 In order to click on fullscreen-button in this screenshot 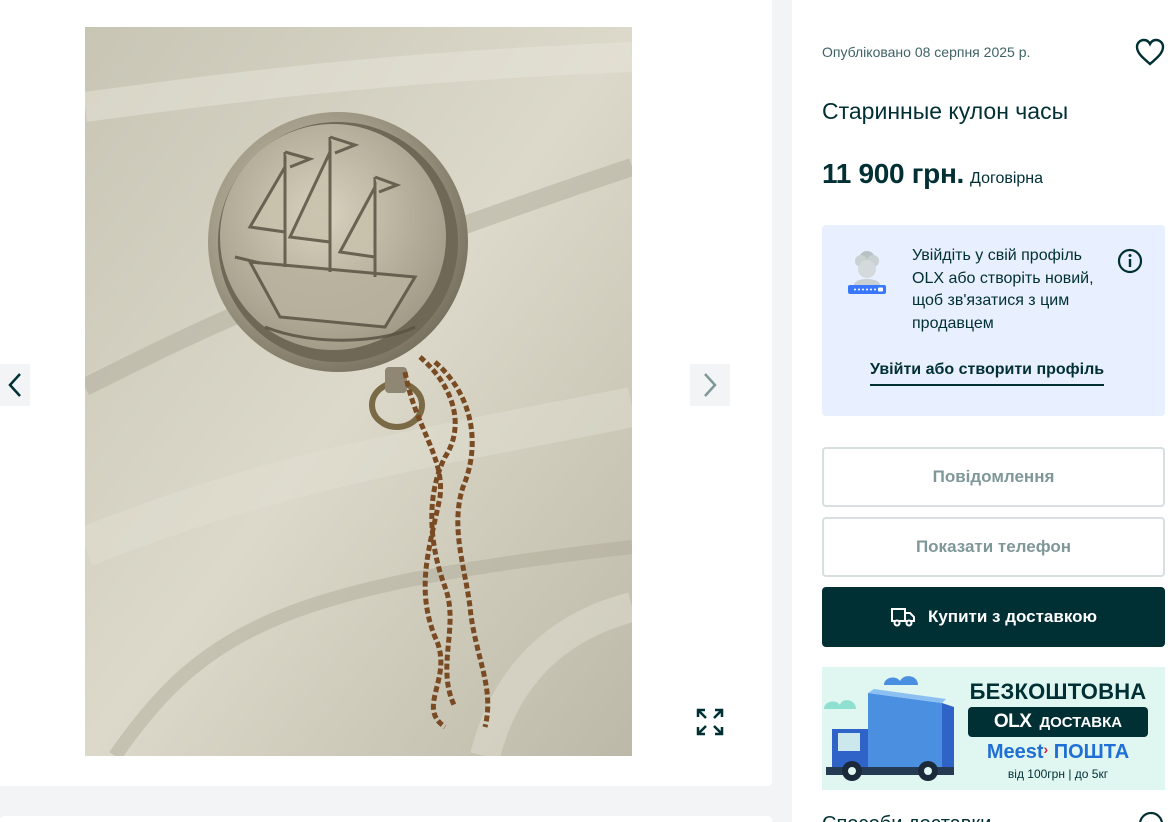, I will do `click(710, 722)`.